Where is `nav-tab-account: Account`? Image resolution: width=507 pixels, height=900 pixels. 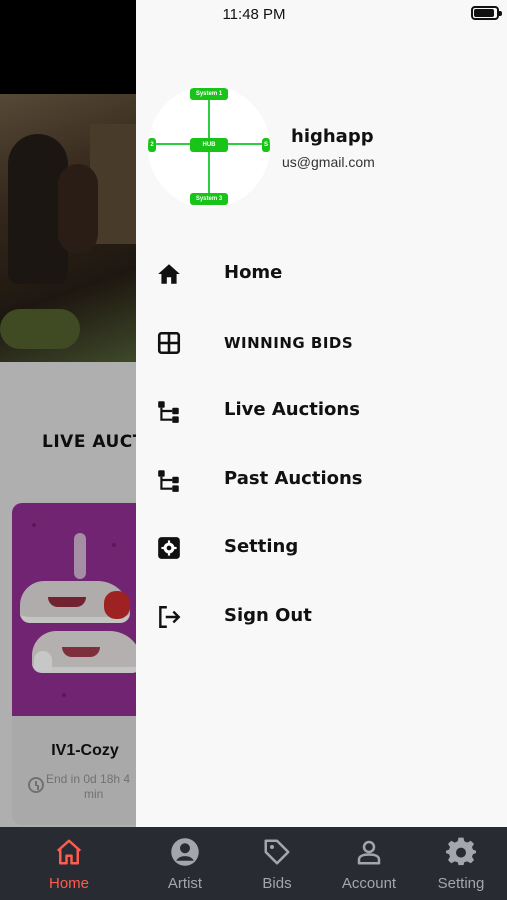 nav-tab-account: Account is located at coordinates (369, 863).